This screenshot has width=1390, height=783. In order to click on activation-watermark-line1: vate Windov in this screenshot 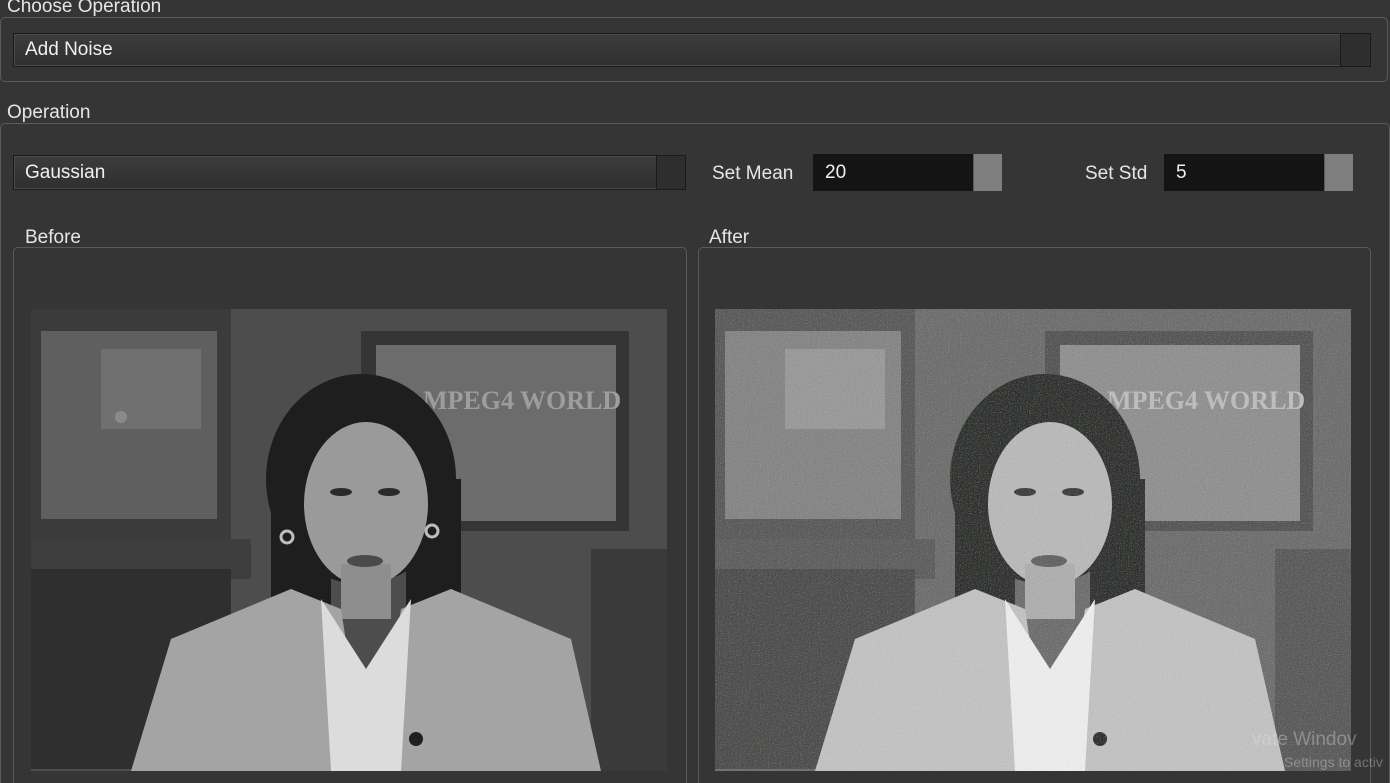, I will do `click(1304, 739)`.